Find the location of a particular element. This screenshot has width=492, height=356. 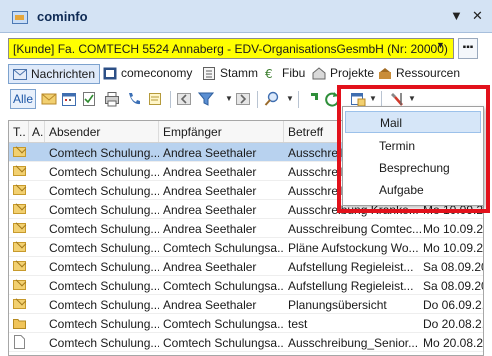

module-tab-stamm: Stamm is located at coordinates (230, 74).